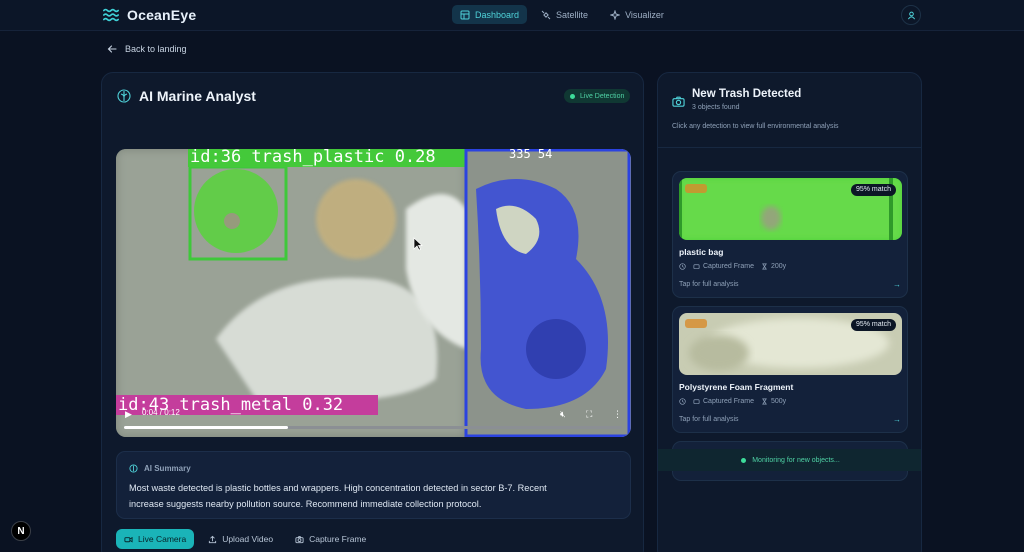 The width and height of the screenshot is (1024, 552). Describe the element at coordinates (124, 96) in the screenshot. I see `brain-icon` at that location.